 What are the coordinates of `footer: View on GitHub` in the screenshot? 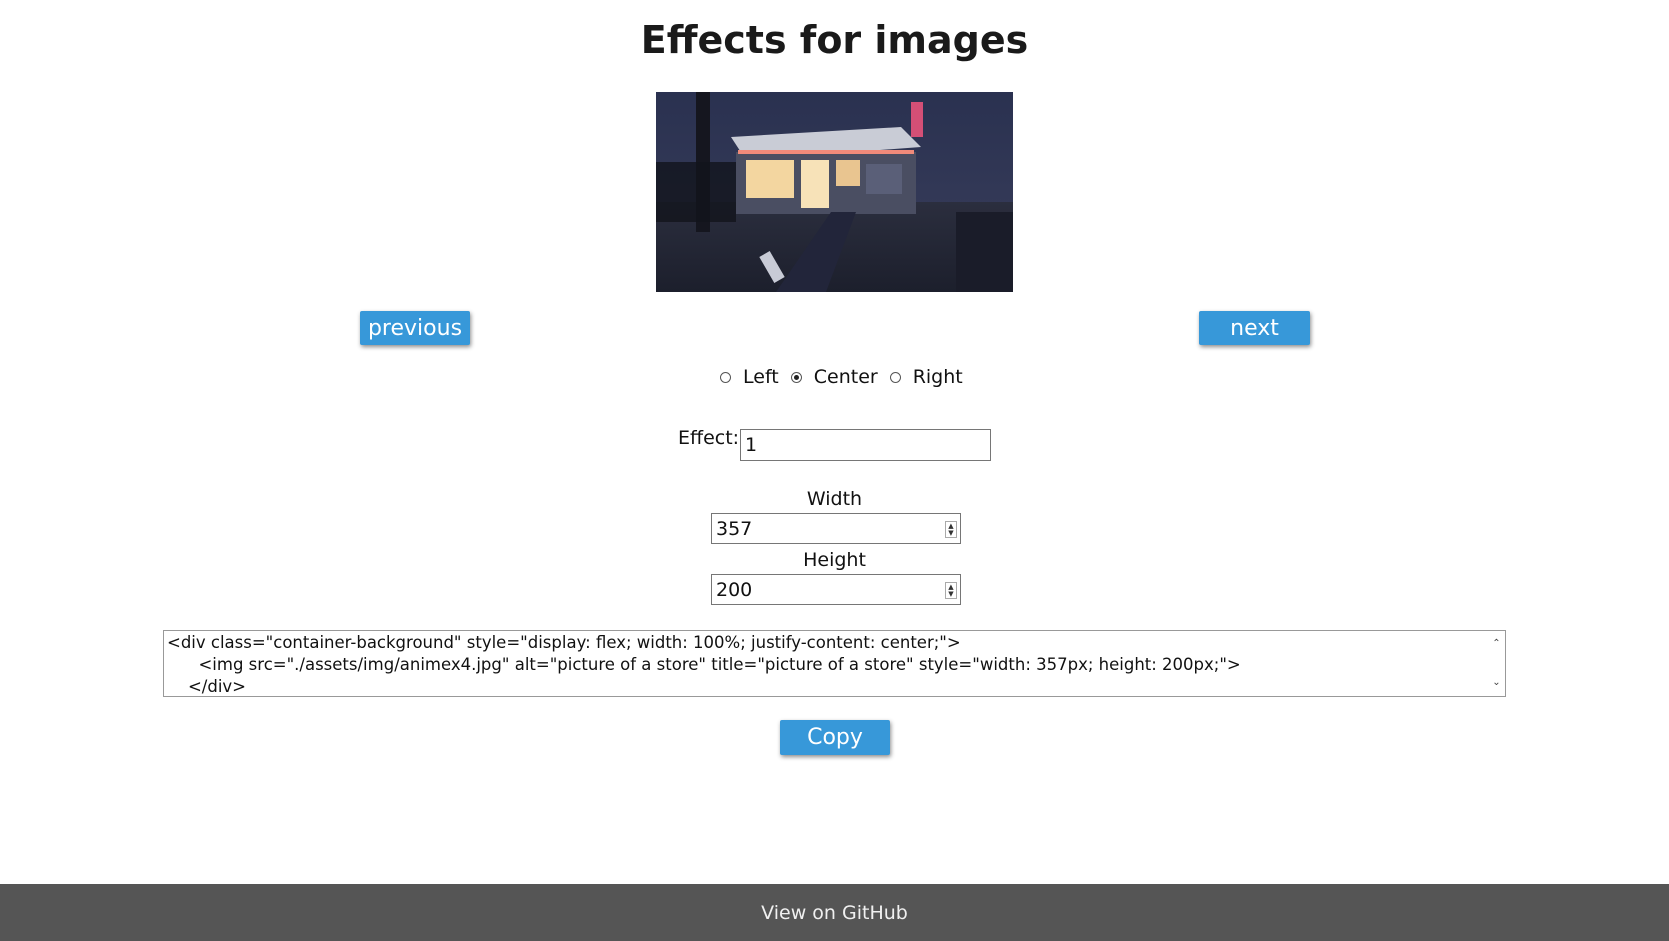 It's located at (834, 912).